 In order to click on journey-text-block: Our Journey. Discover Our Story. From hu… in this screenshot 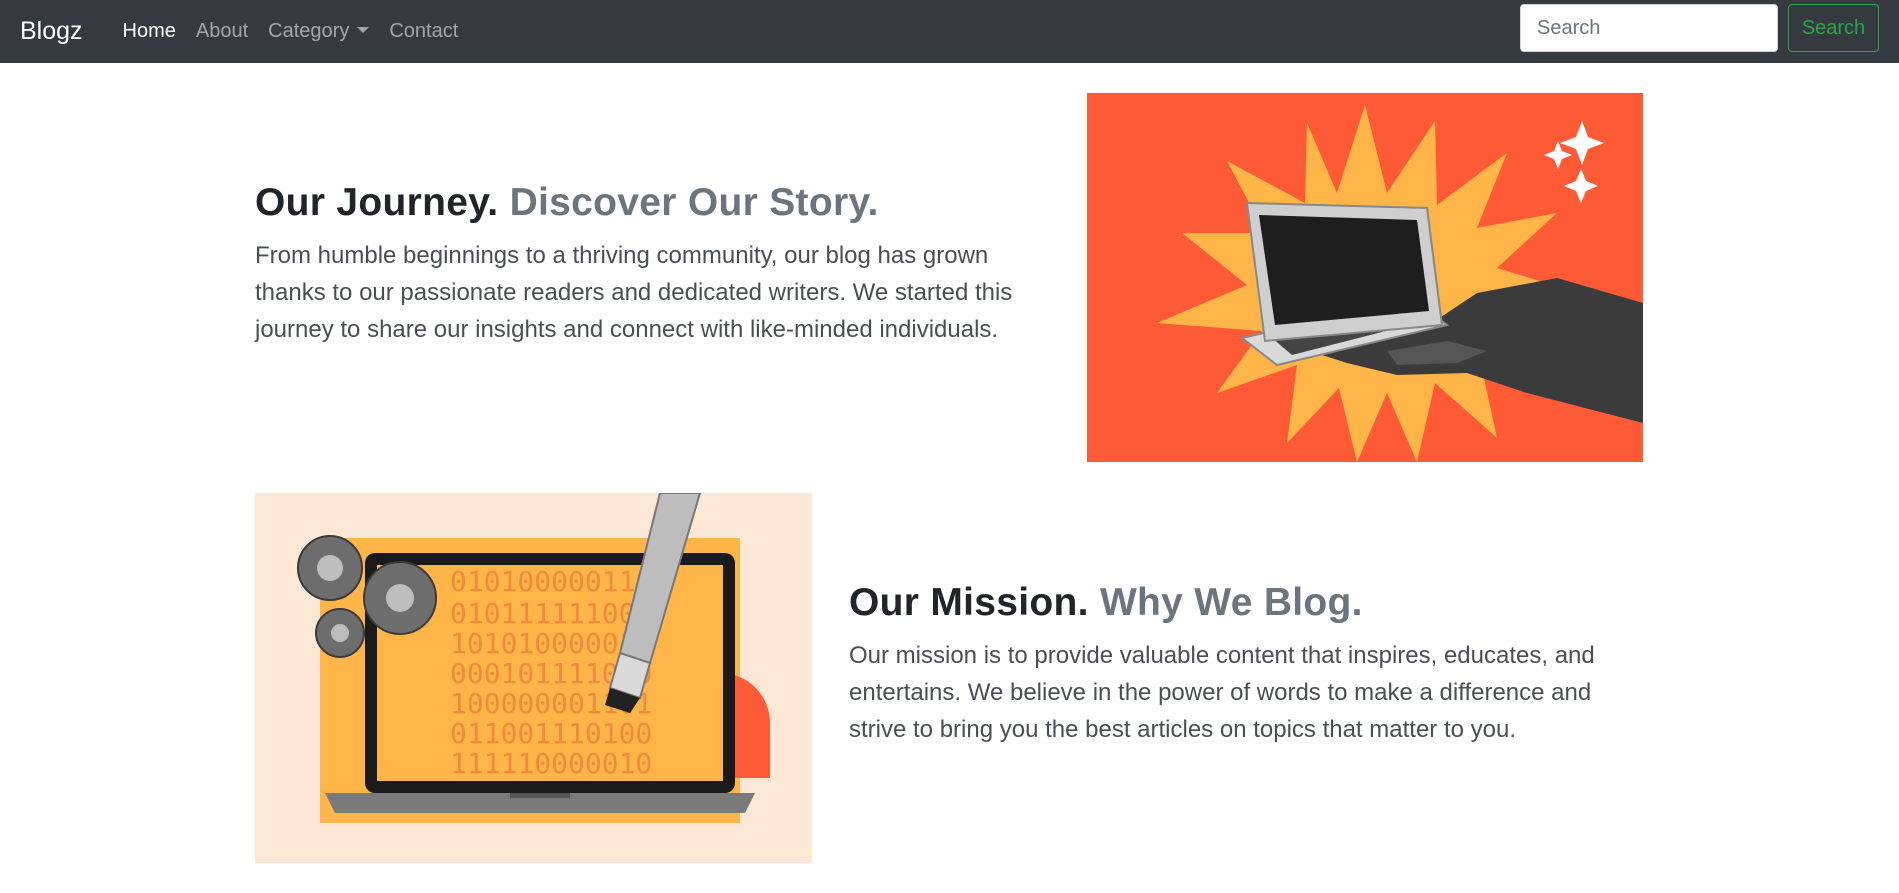, I will do `click(635, 264)`.